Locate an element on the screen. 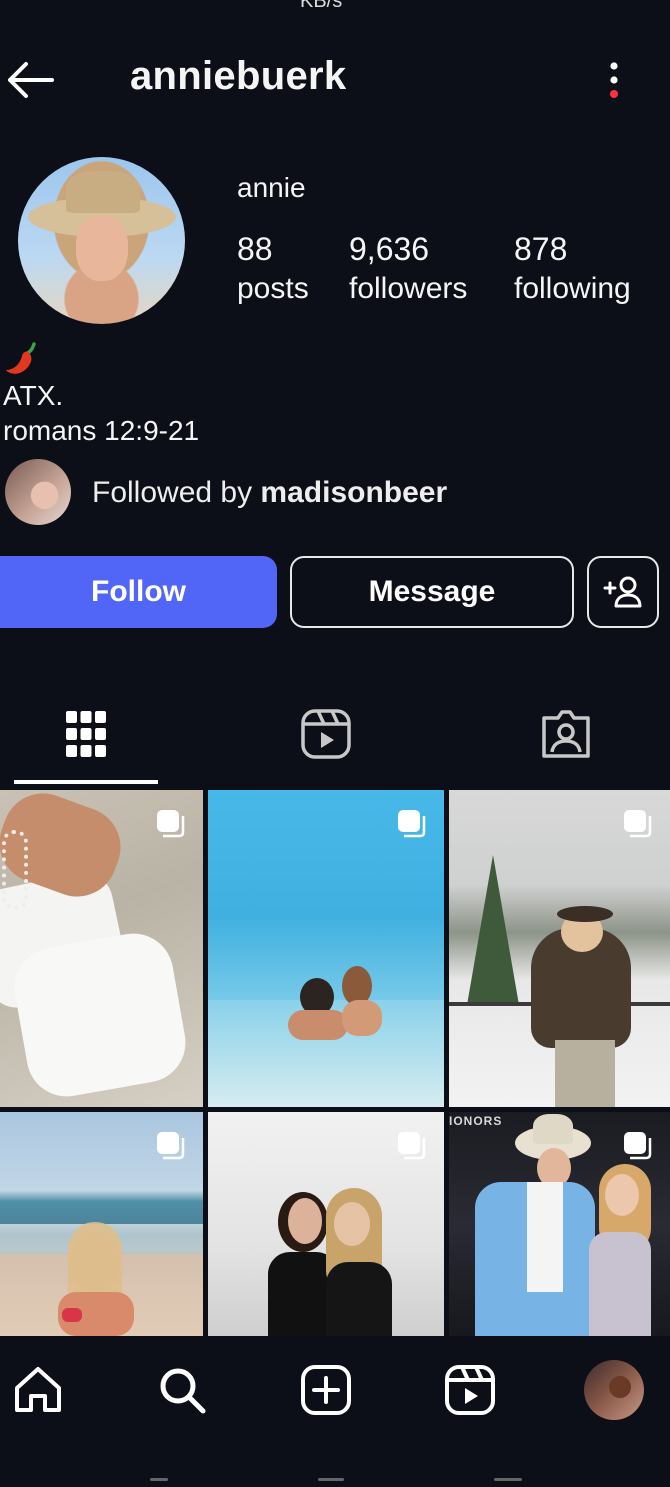  notification-dot is located at coordinates (614, 94).